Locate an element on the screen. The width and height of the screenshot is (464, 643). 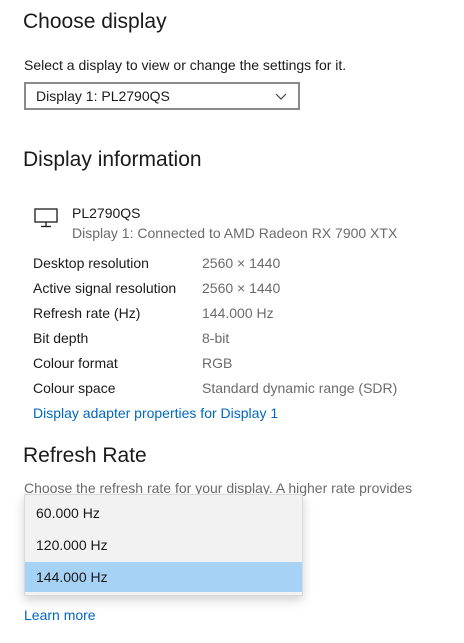
display-information-heading: Display information is located at coordinates (112, 159).